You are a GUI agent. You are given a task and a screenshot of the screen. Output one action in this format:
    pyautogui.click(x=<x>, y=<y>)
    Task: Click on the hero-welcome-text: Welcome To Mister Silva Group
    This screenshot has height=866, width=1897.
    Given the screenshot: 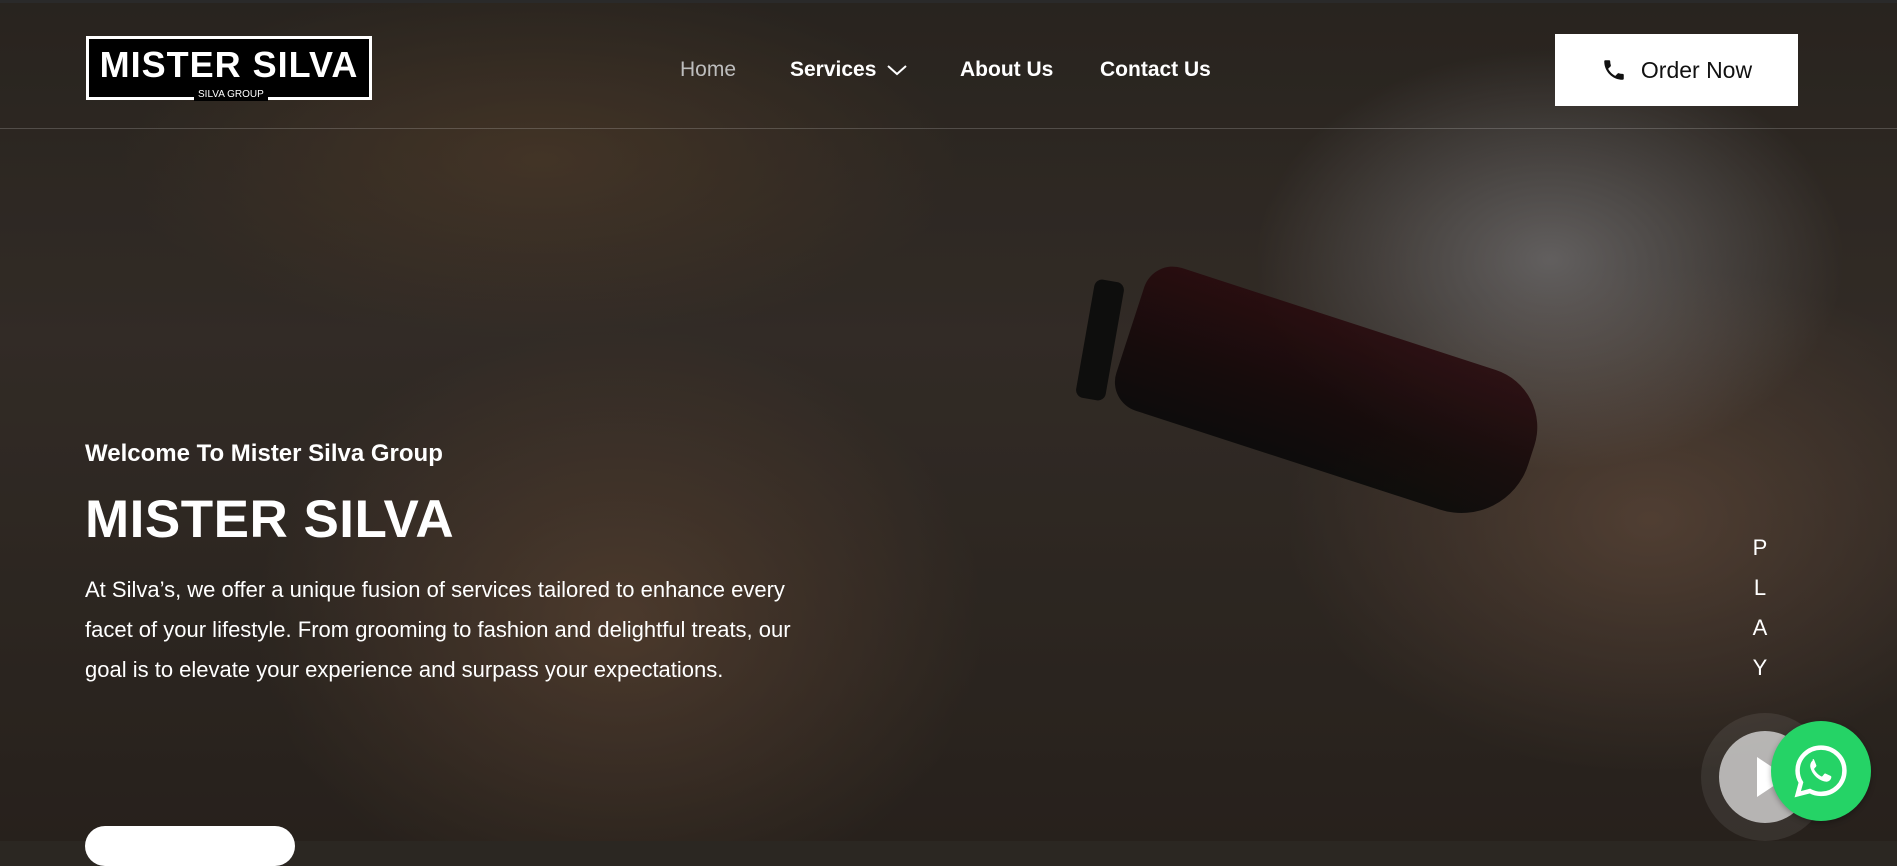 What is the action you would take?
    pyautogui.click(x=264, y=453)
    